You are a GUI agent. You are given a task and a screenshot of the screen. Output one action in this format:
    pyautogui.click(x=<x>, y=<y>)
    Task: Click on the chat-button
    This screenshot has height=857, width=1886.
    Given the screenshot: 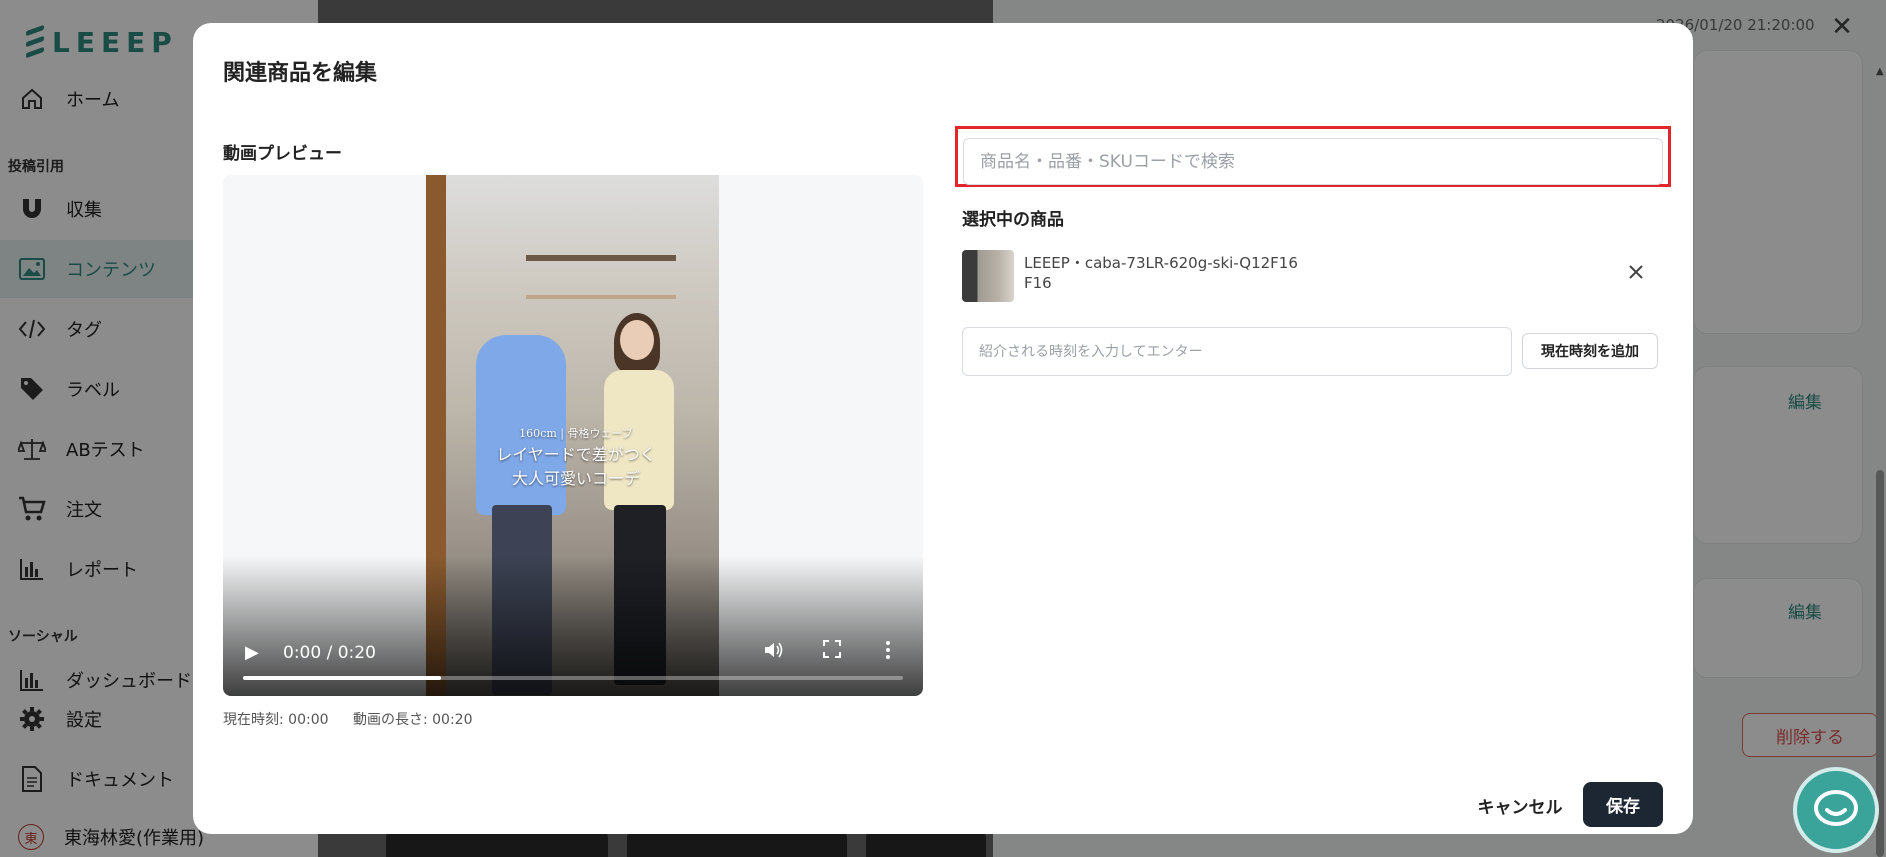 What is the action you would take?
    pyautogui.click(x=1836, y=810)
    